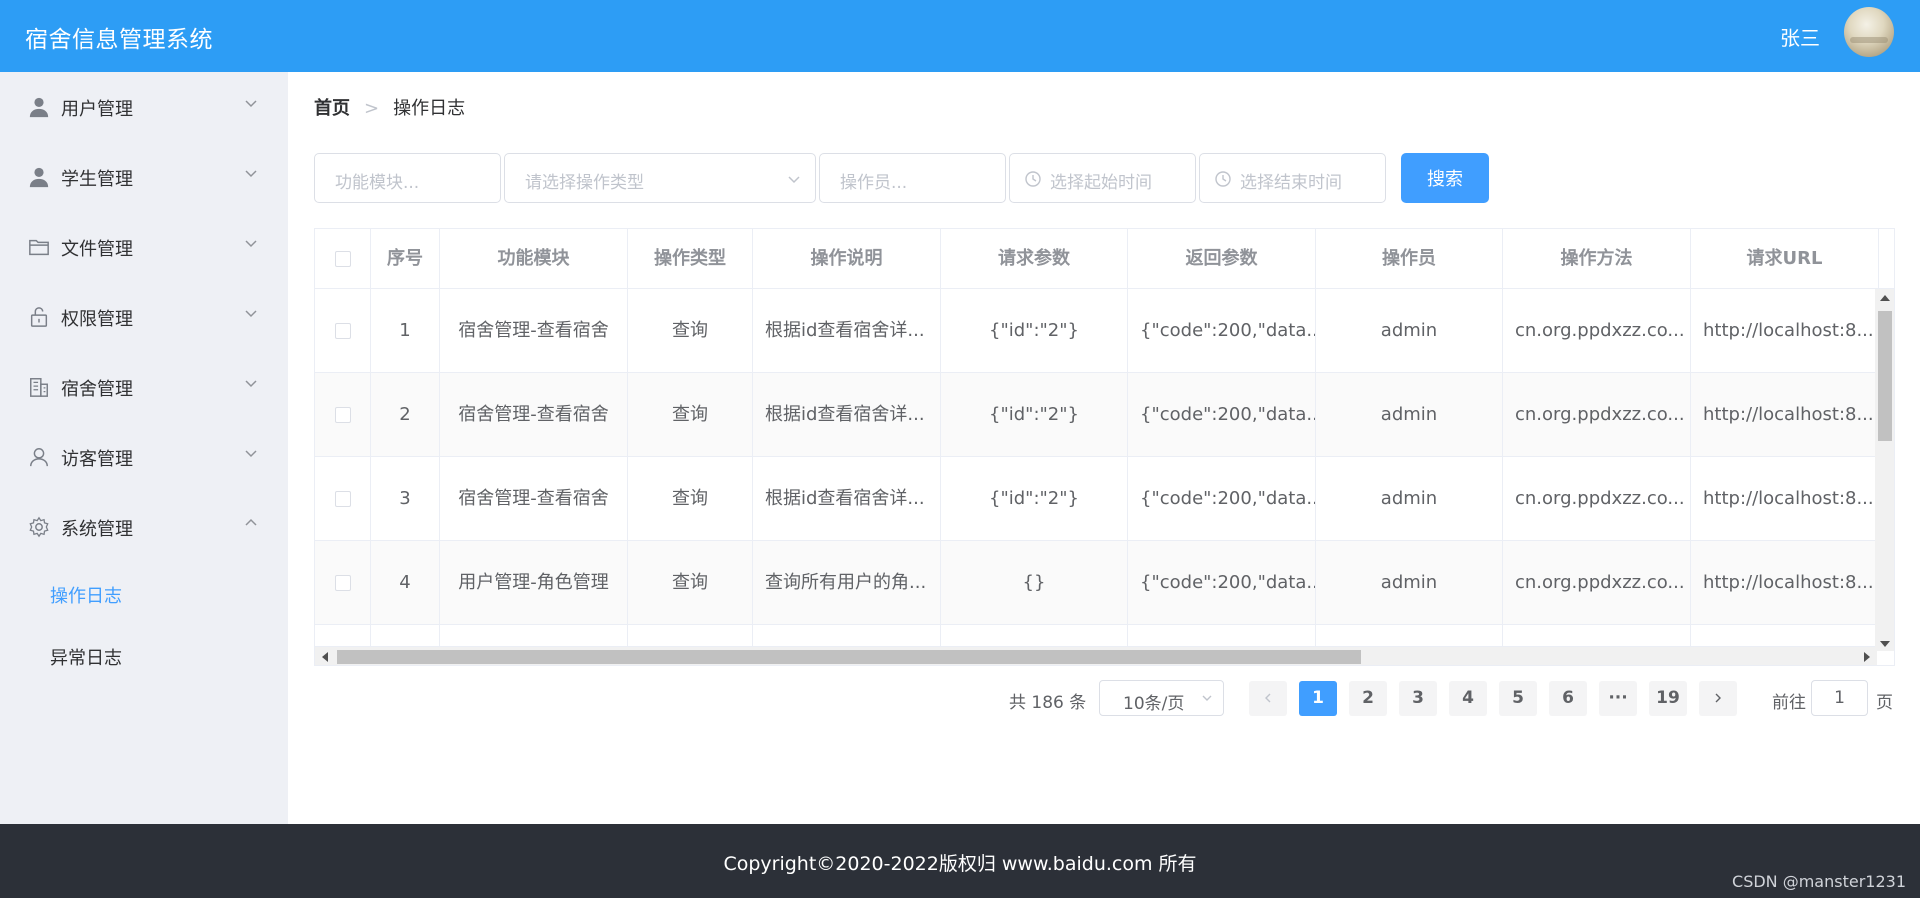 This screenshot has width=1920, height=898. I want to click on table-row-partial, so click(1096, 636).